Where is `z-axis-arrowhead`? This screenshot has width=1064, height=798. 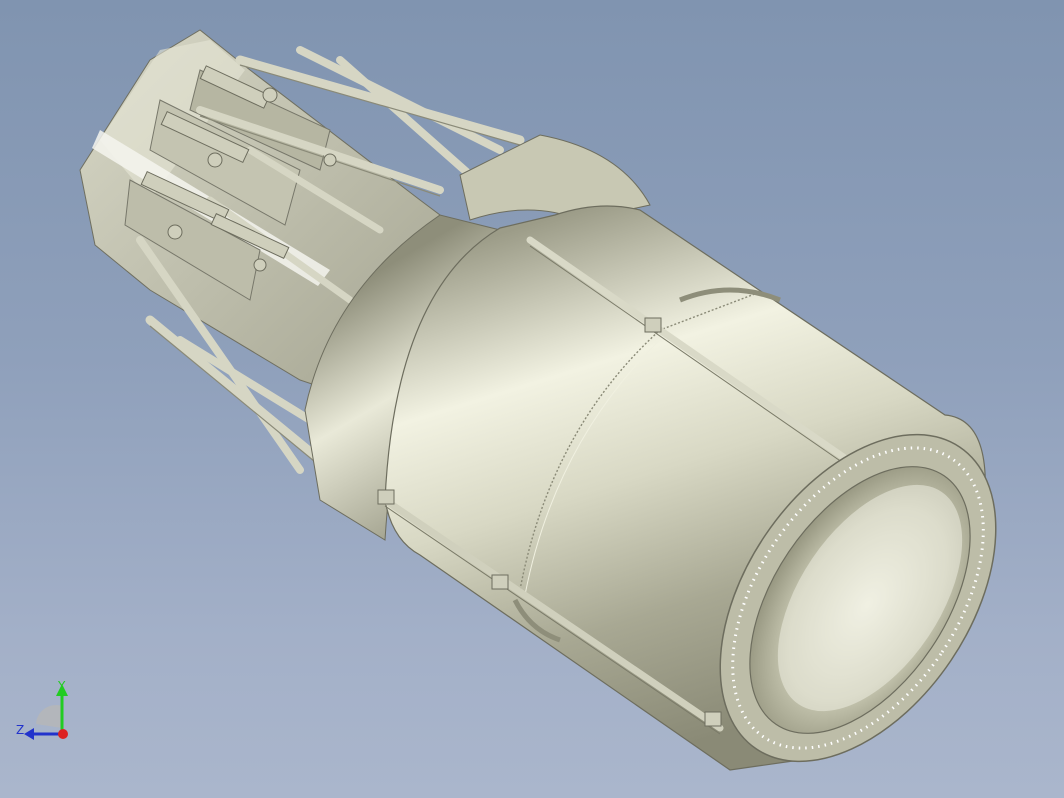 z-axis-arrowhead is located at coordinates (29, 734).